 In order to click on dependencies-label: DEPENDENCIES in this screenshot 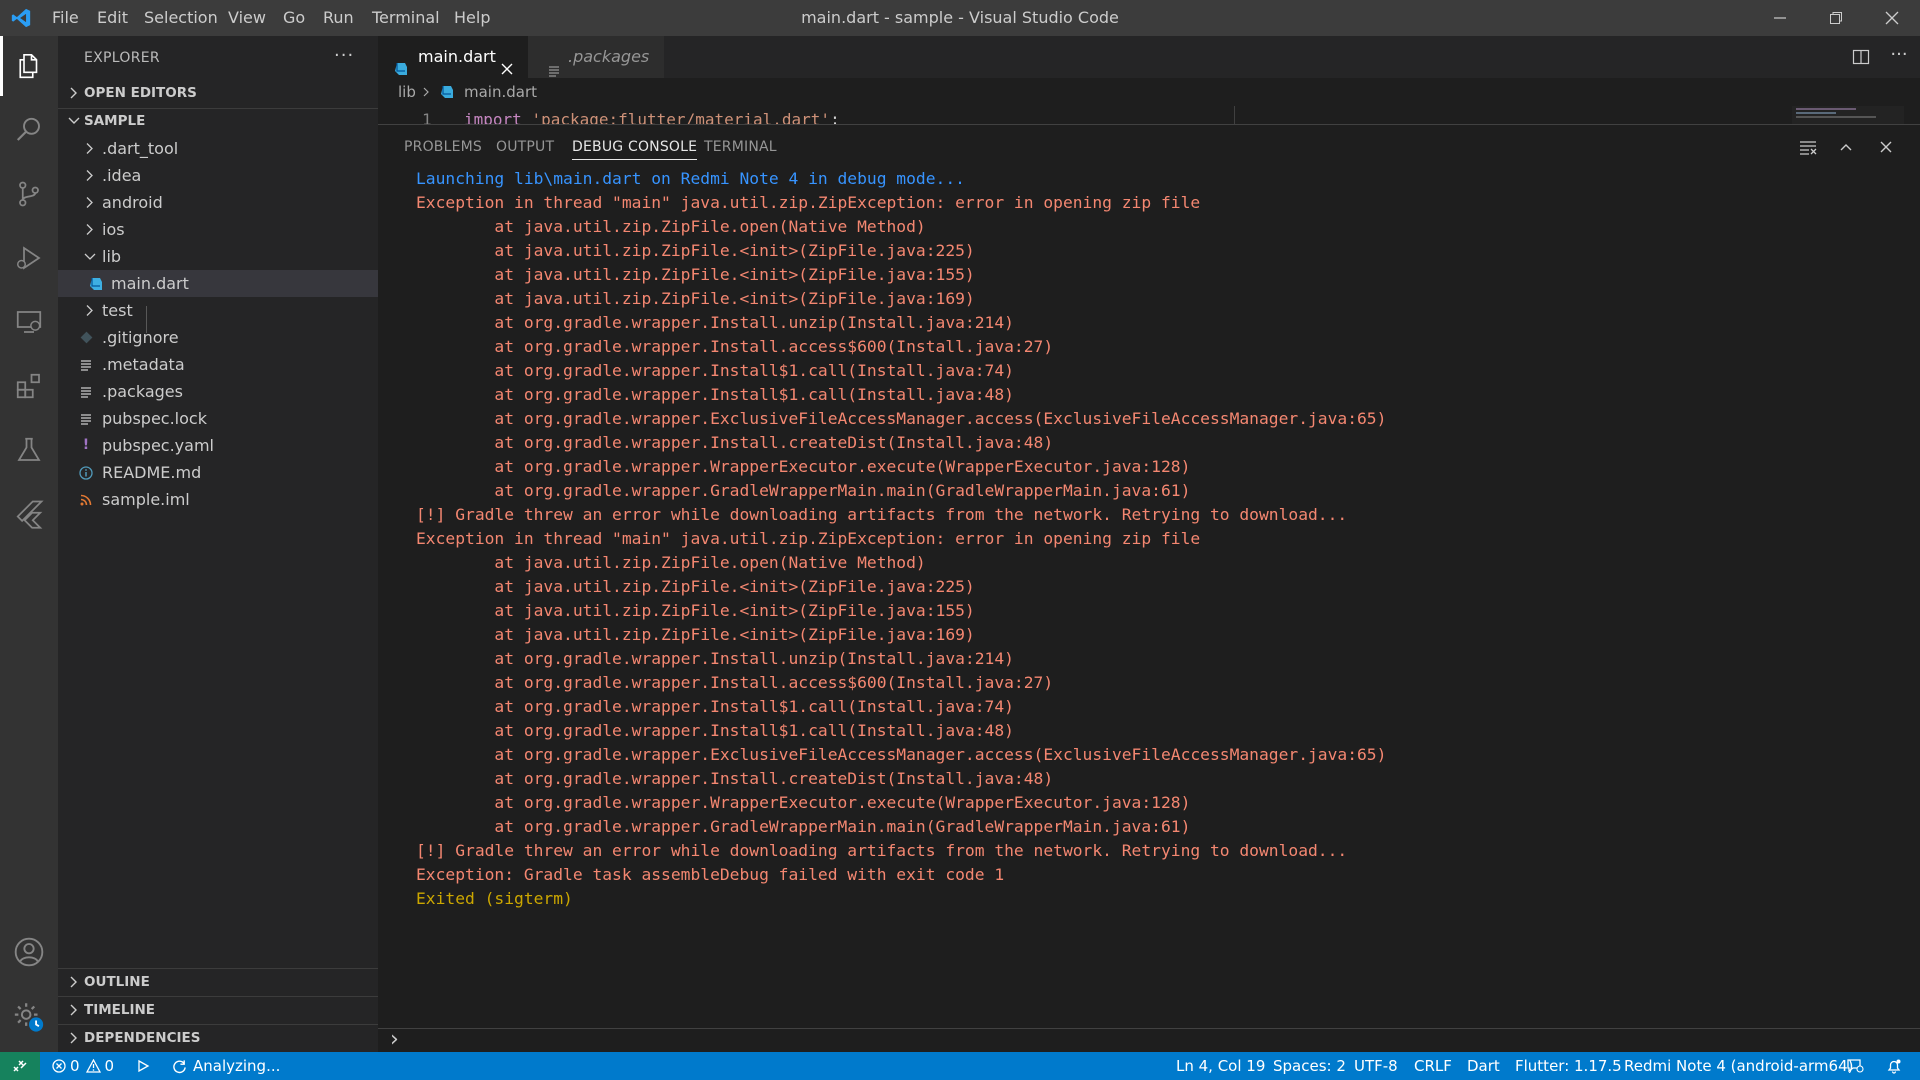, I will do `click(142, 1038)`.